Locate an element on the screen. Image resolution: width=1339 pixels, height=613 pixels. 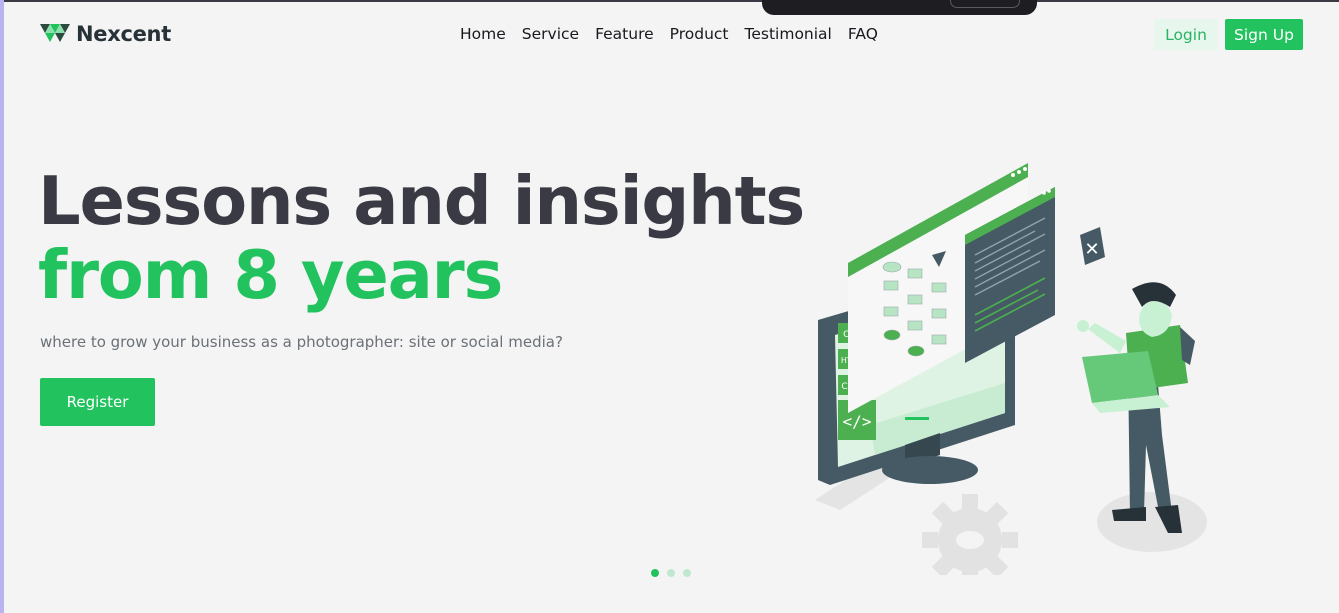
hero-title-line1: Lessons and insights is located at coordinates (421, 201).